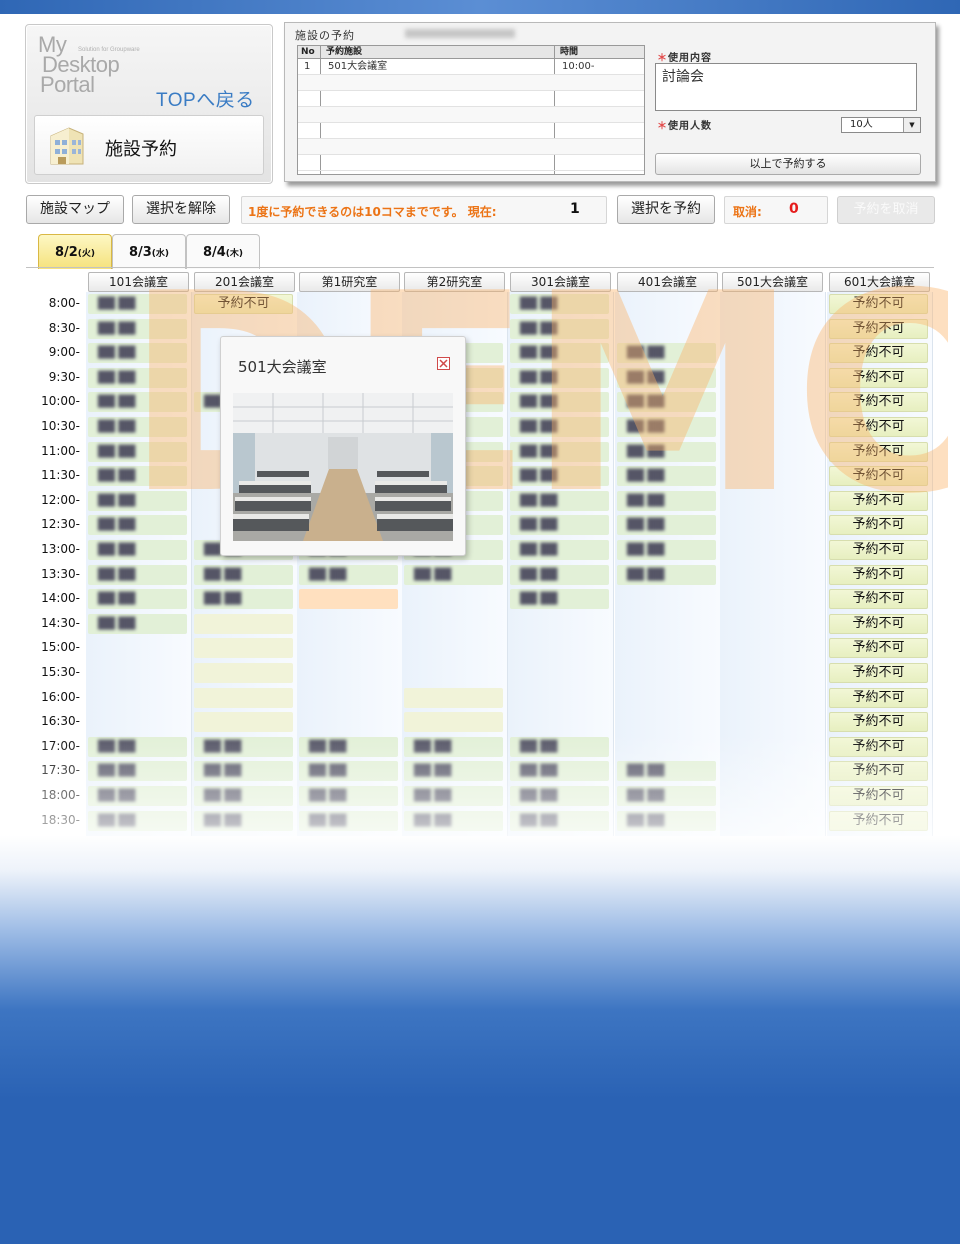  I want to click on selected-slot, so click(348, 599).